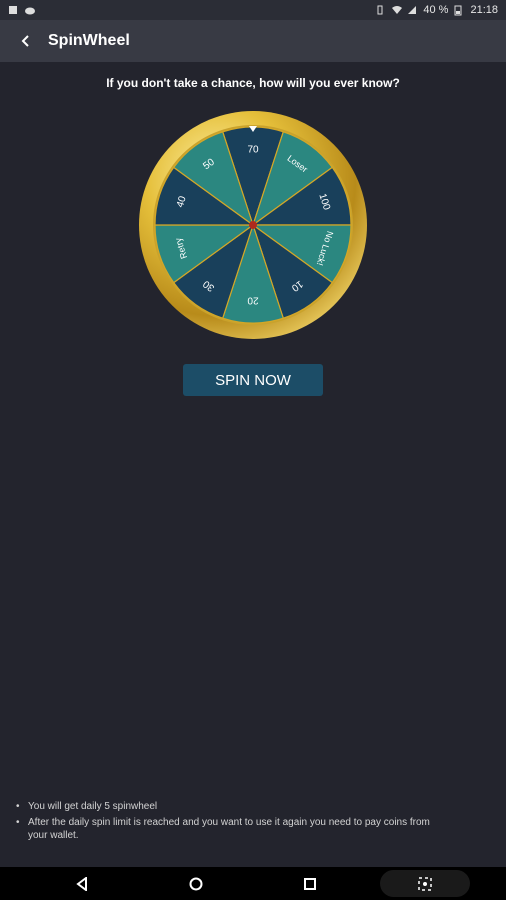 This screenshot has width=506, height=900. Describe the element at coordinates (253, 150) in the screenshot. I see `wheel-segment-label: 70` at that location.